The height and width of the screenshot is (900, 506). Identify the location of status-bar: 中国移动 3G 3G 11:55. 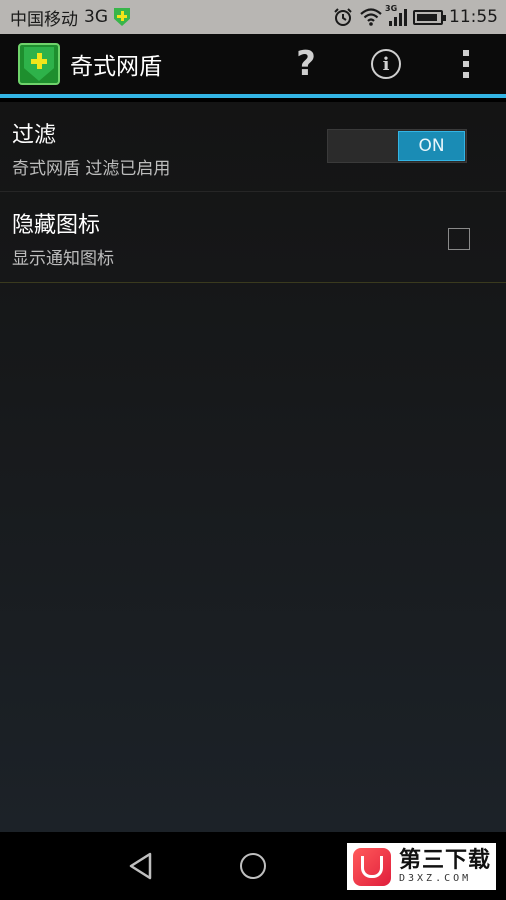
(253, 17).